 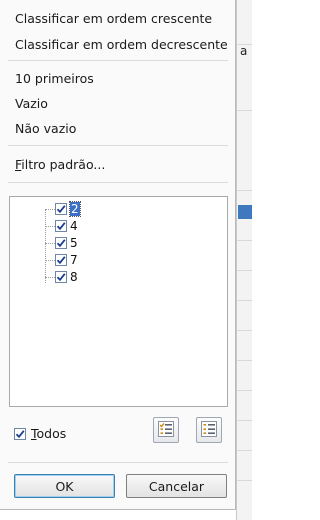 I want to click on value-label: 7, so click(x=74, y=260).